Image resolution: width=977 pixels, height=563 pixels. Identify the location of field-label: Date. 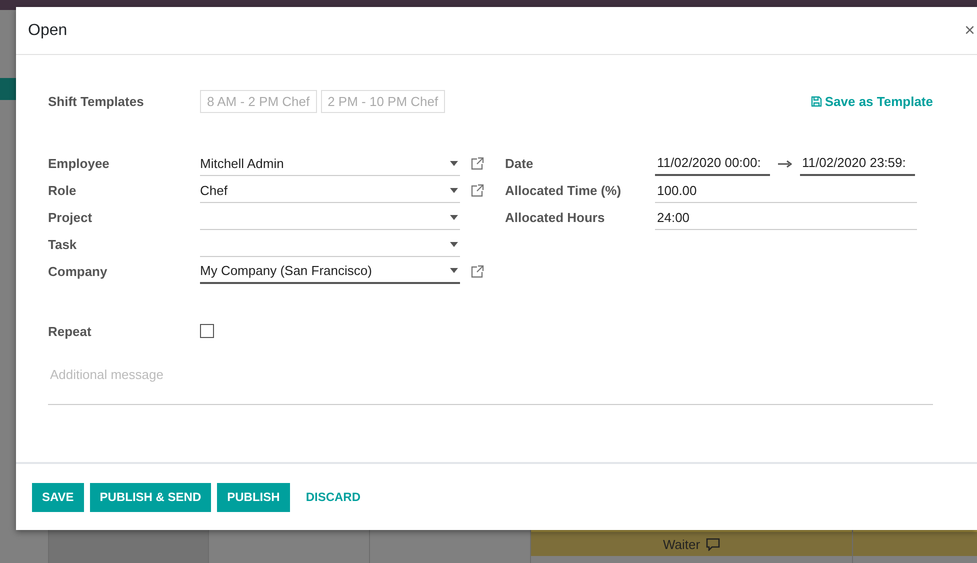
(519, 163).